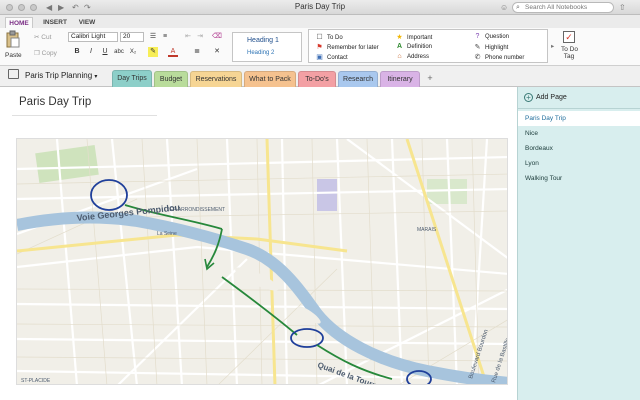 The image size is (640, 400). Describe the element at coordinates (216, 79) in the screenshot. I see `section-tab-reservations: Reservations` at that location.